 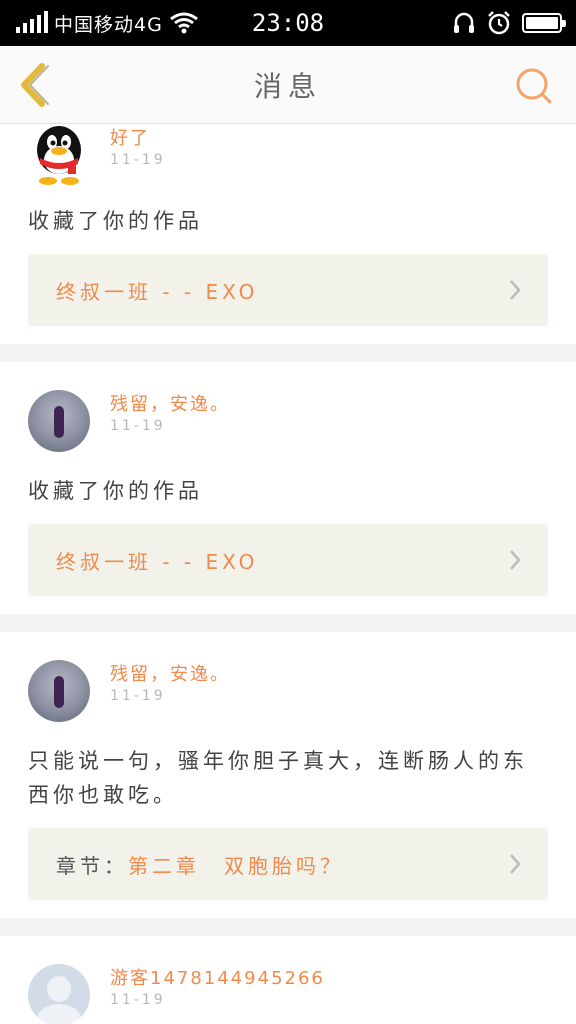 I want to click on battery-icon, so click(x=544, y=23).